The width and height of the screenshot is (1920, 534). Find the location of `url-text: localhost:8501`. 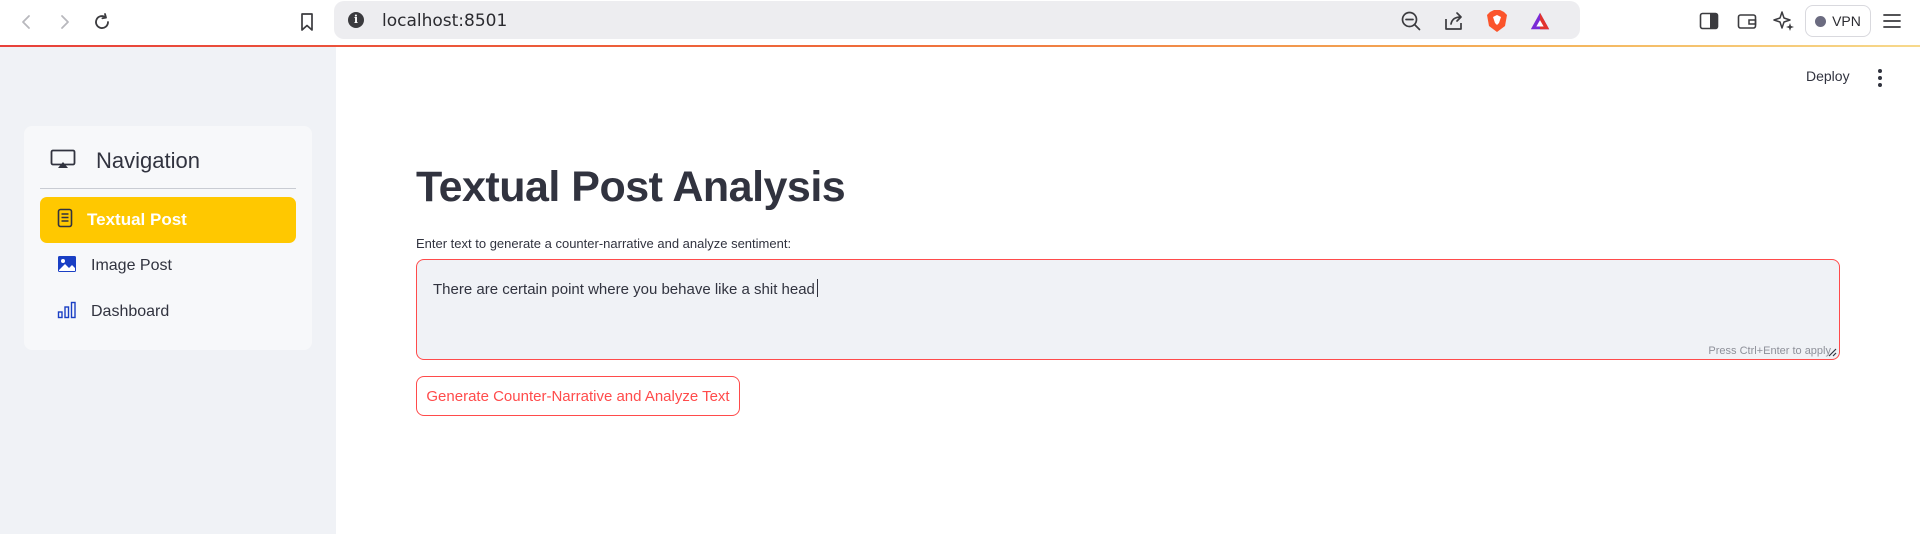

url-text: localhost:8501 is located at coordinates (444, 21).